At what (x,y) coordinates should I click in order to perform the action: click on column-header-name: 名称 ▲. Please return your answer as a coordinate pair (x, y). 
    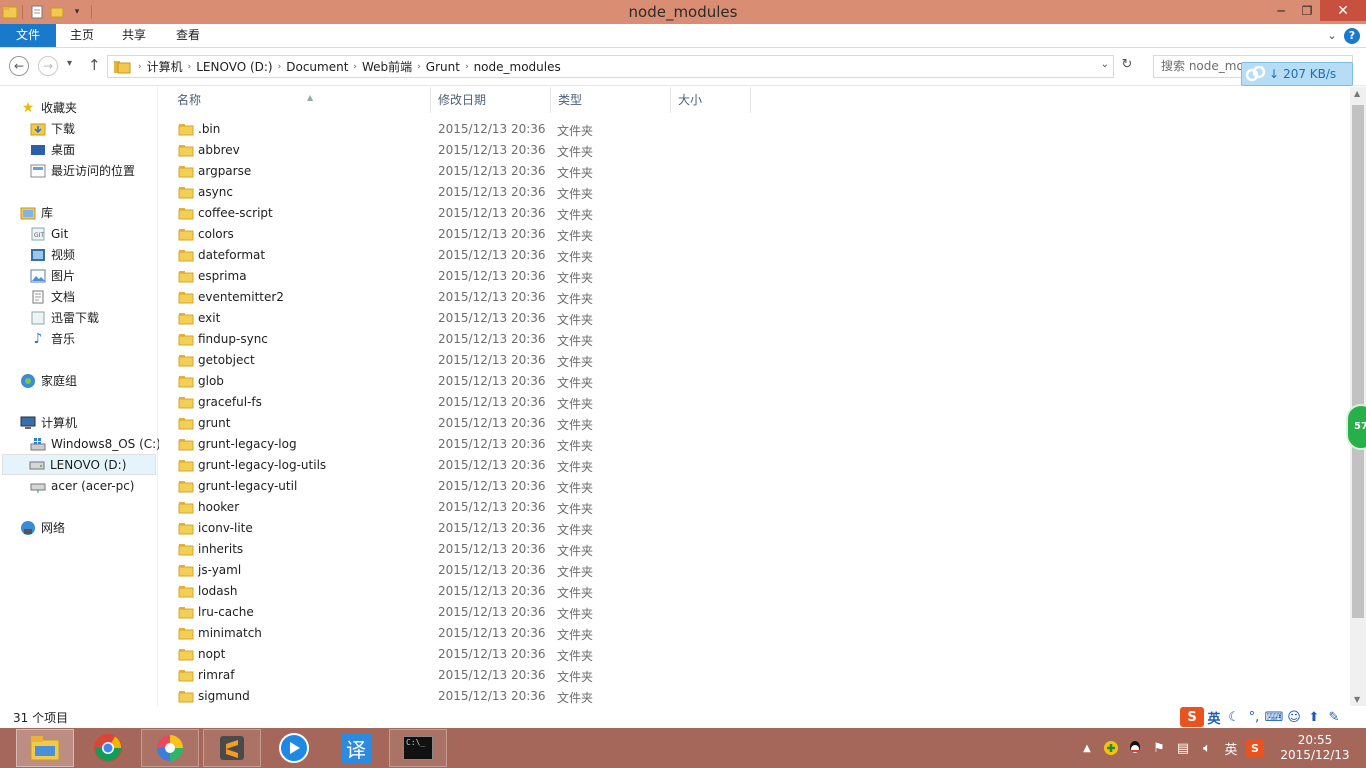
    Looking at the image, I should click on (301, 100).